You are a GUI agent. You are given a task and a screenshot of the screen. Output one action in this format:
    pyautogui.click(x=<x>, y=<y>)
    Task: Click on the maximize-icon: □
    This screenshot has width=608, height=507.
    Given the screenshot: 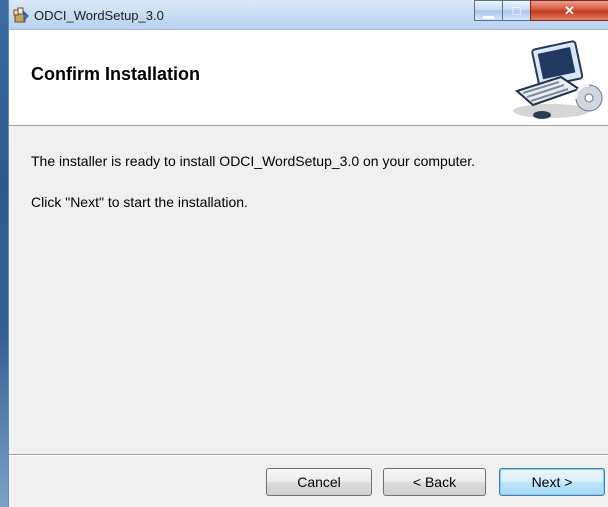 What is the action you would take?
    pyautogui.click(x=516, y=10)
    